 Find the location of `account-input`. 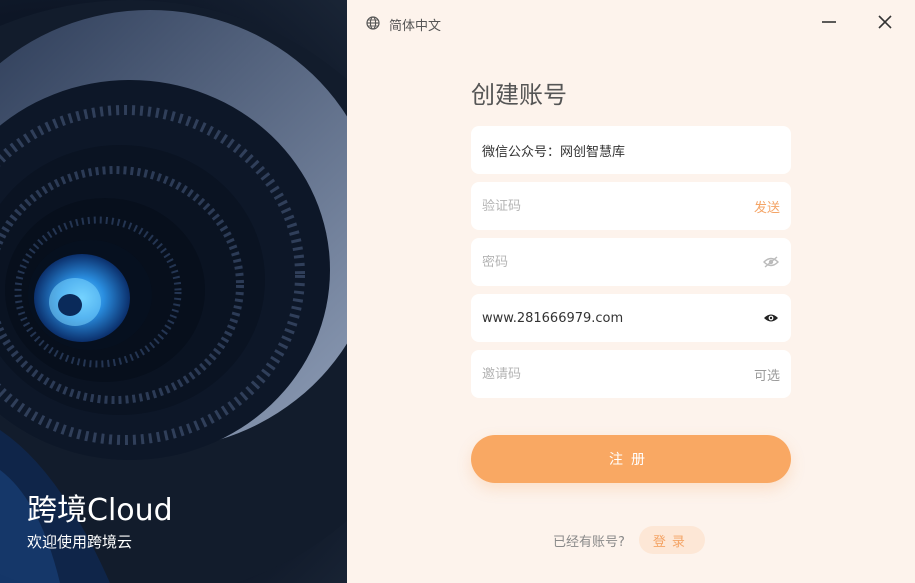

account-input is located at coordinates (631, 150).